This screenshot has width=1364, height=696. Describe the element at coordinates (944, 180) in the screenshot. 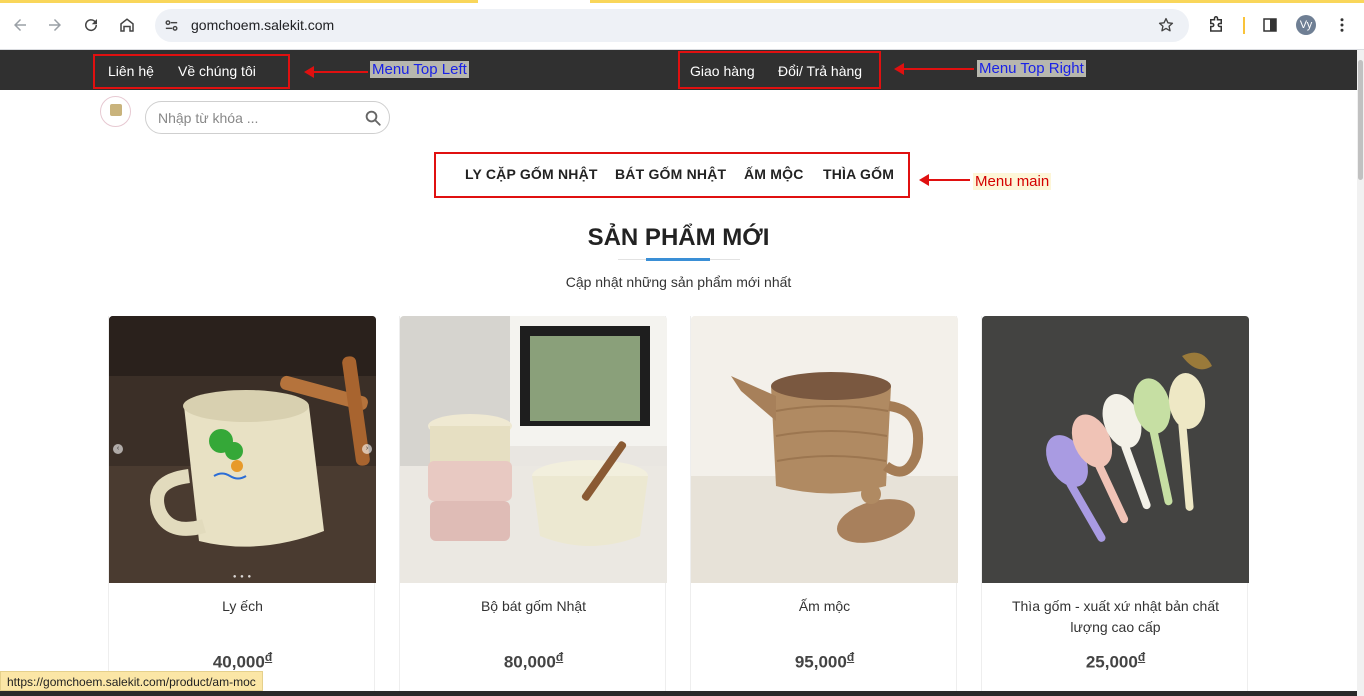

I see `annotation-arrow-main-menu` at that location.